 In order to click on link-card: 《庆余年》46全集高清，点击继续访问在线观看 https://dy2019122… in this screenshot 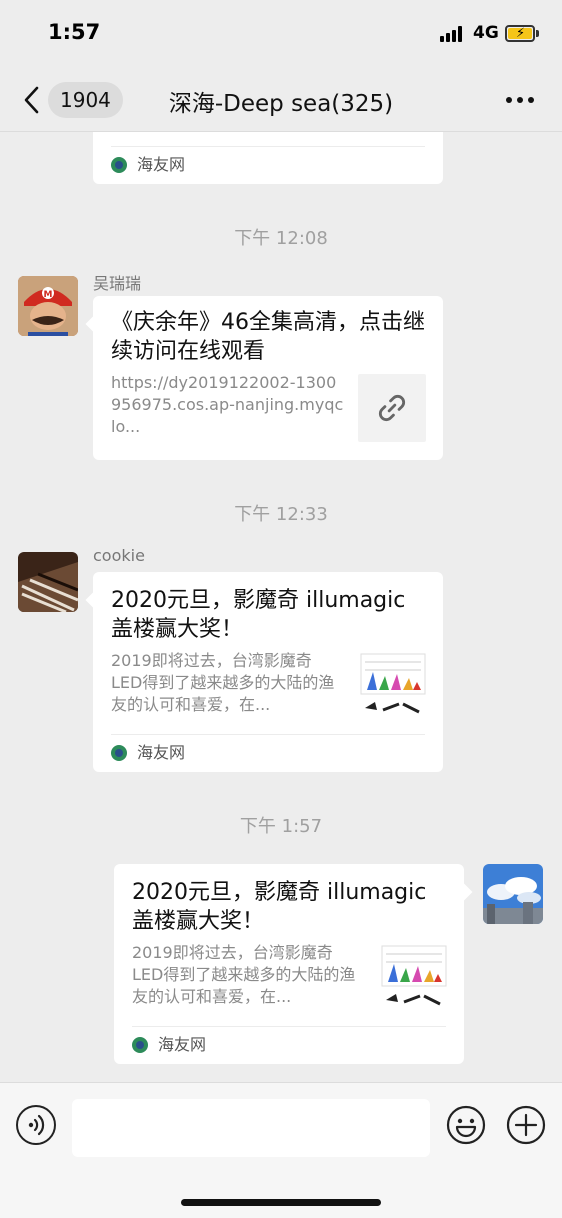, I will do `click(268, 378)`.